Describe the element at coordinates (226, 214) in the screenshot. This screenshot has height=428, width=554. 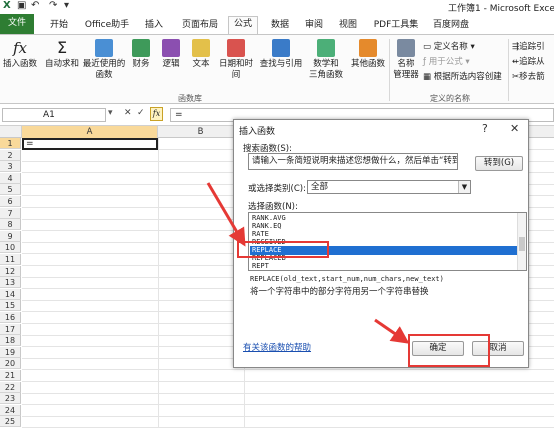
I see `annotation-arrow-replace` at that location.